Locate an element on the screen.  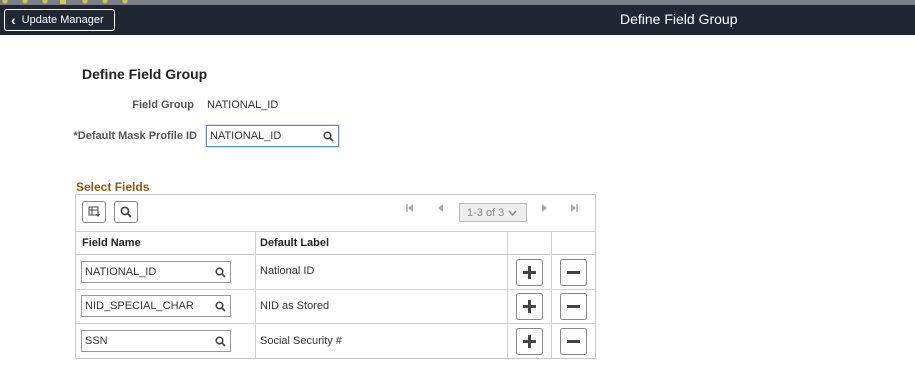
default-label-text: Social Security # is located at coordinates (301, 341).